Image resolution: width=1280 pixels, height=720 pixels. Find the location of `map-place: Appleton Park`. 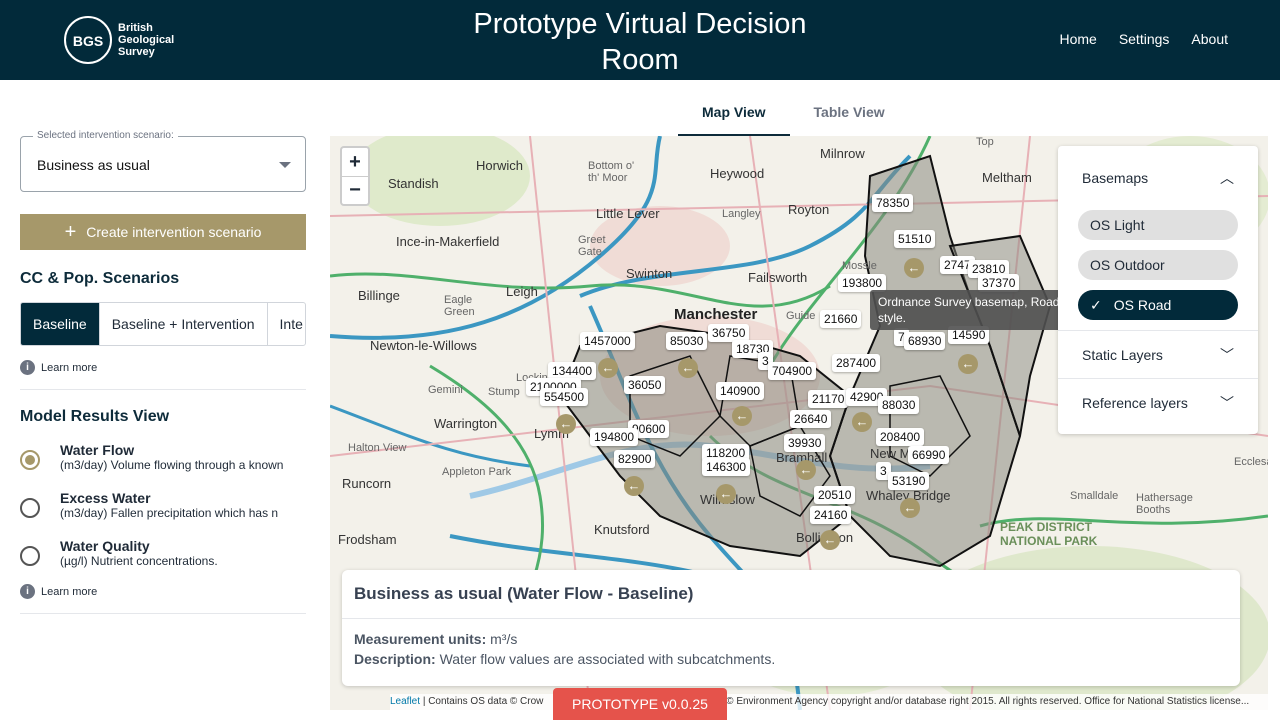

map-place: Appleton Park is located at coordinates (477, 472).